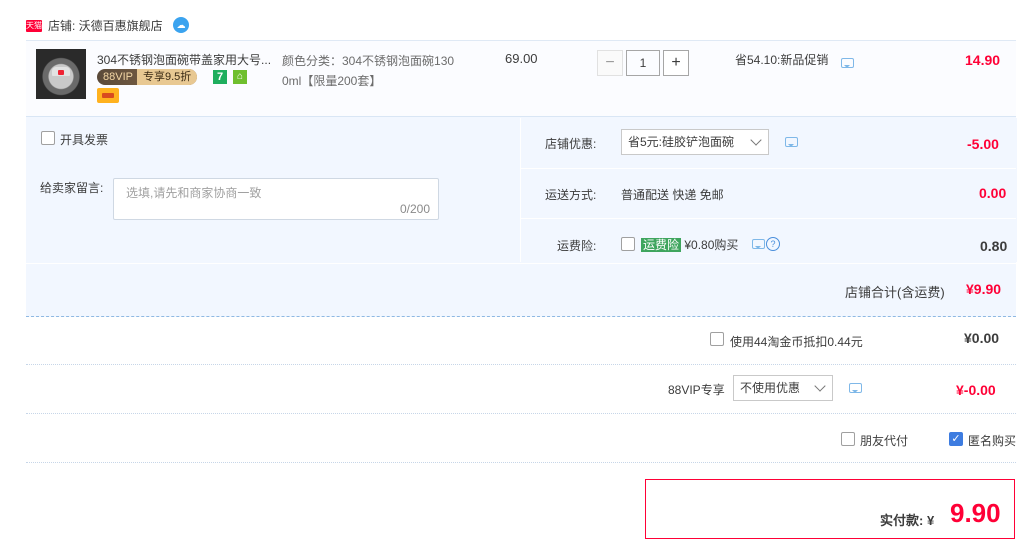 This screenshot has width=1035, height=539. What do you see at coordinates (167, 77) in the screenshot?
I see `vip-discount: 专享9.5折` at bounding box center [167, 77].